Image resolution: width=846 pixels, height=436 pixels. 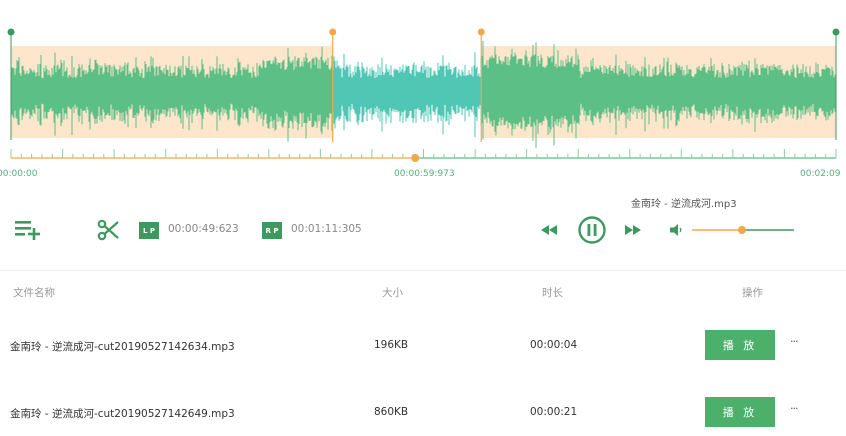 What do you see at coordinates (423, 153) in the screenshot?
I see `timeline-ticks` at bounding box center [423, 153].